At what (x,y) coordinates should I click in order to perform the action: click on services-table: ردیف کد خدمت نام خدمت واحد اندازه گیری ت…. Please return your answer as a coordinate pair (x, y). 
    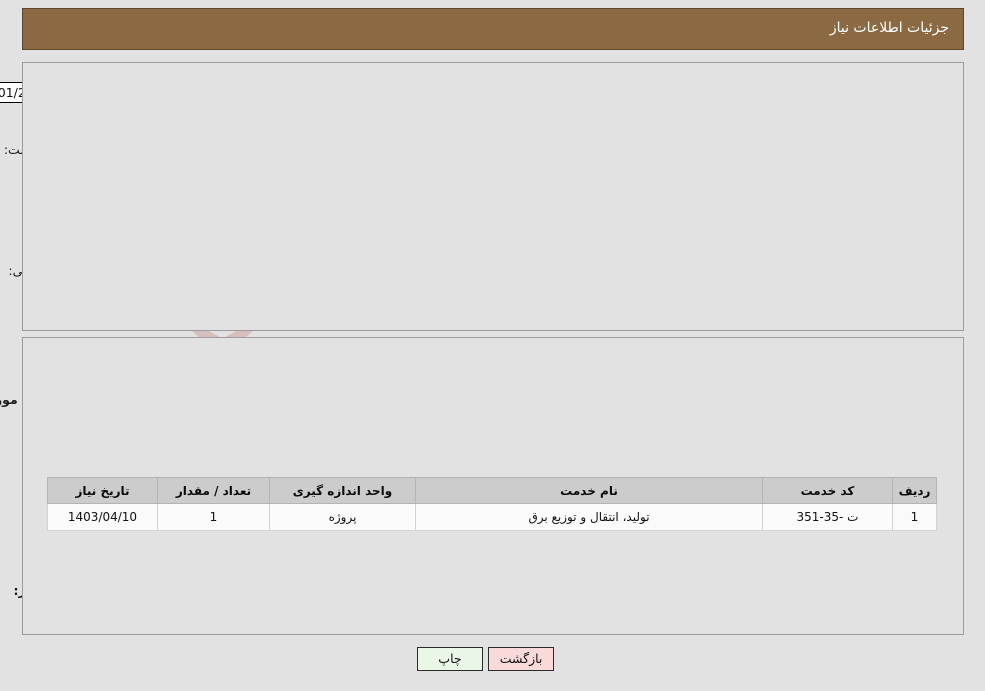
    Looking at the image, I should click on (492, 504).